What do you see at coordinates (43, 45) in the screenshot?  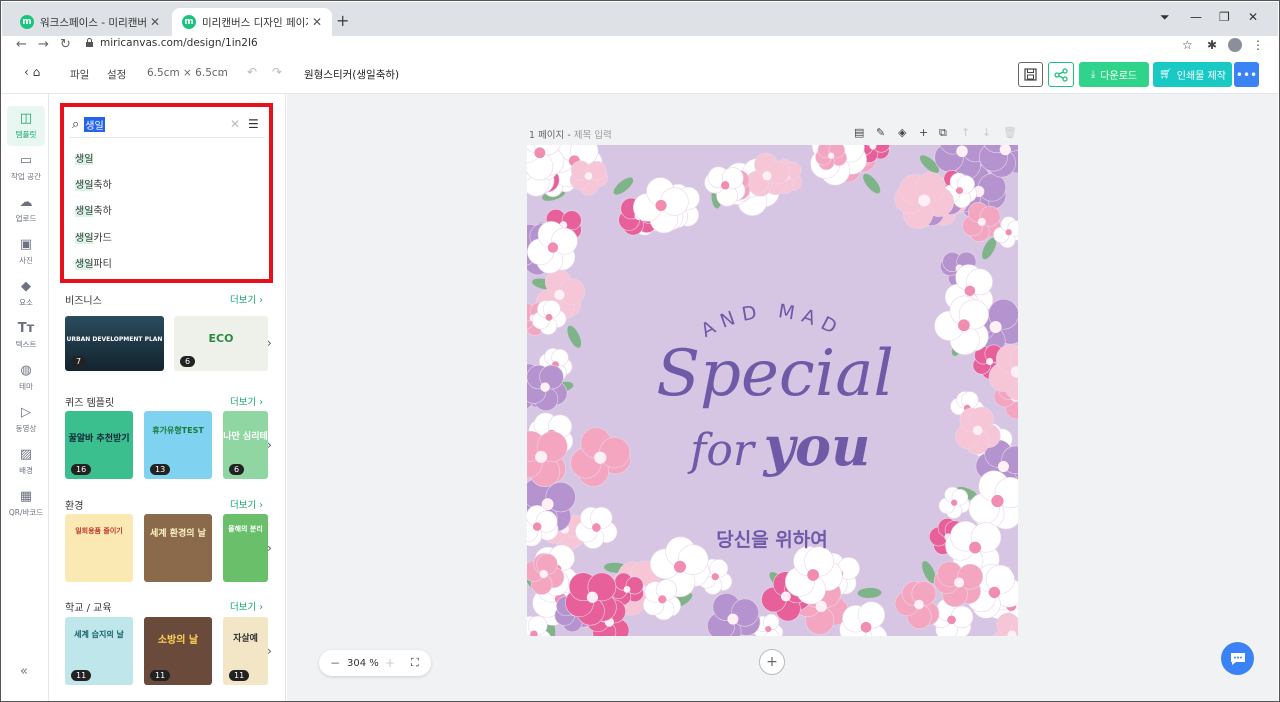 I see `forward-icon: →` at bounding box center [43, 45].